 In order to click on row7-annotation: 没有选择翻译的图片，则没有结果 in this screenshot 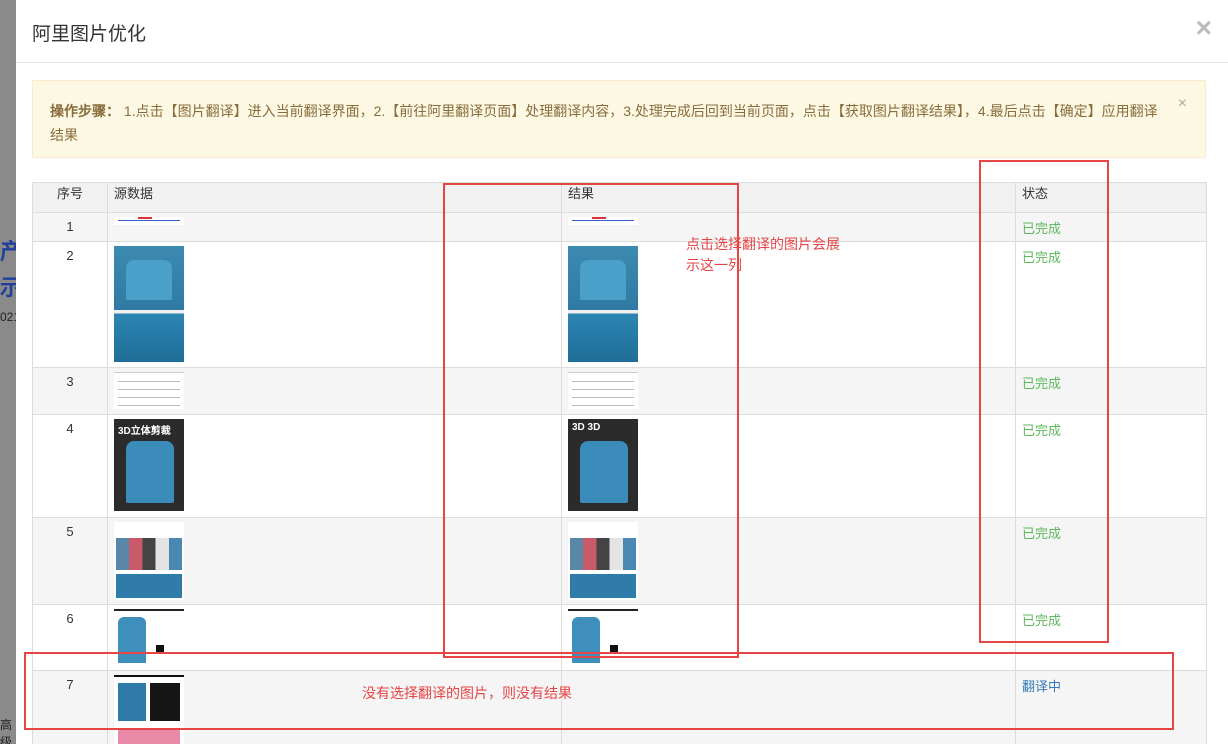, I will do `click(467, 693)`.